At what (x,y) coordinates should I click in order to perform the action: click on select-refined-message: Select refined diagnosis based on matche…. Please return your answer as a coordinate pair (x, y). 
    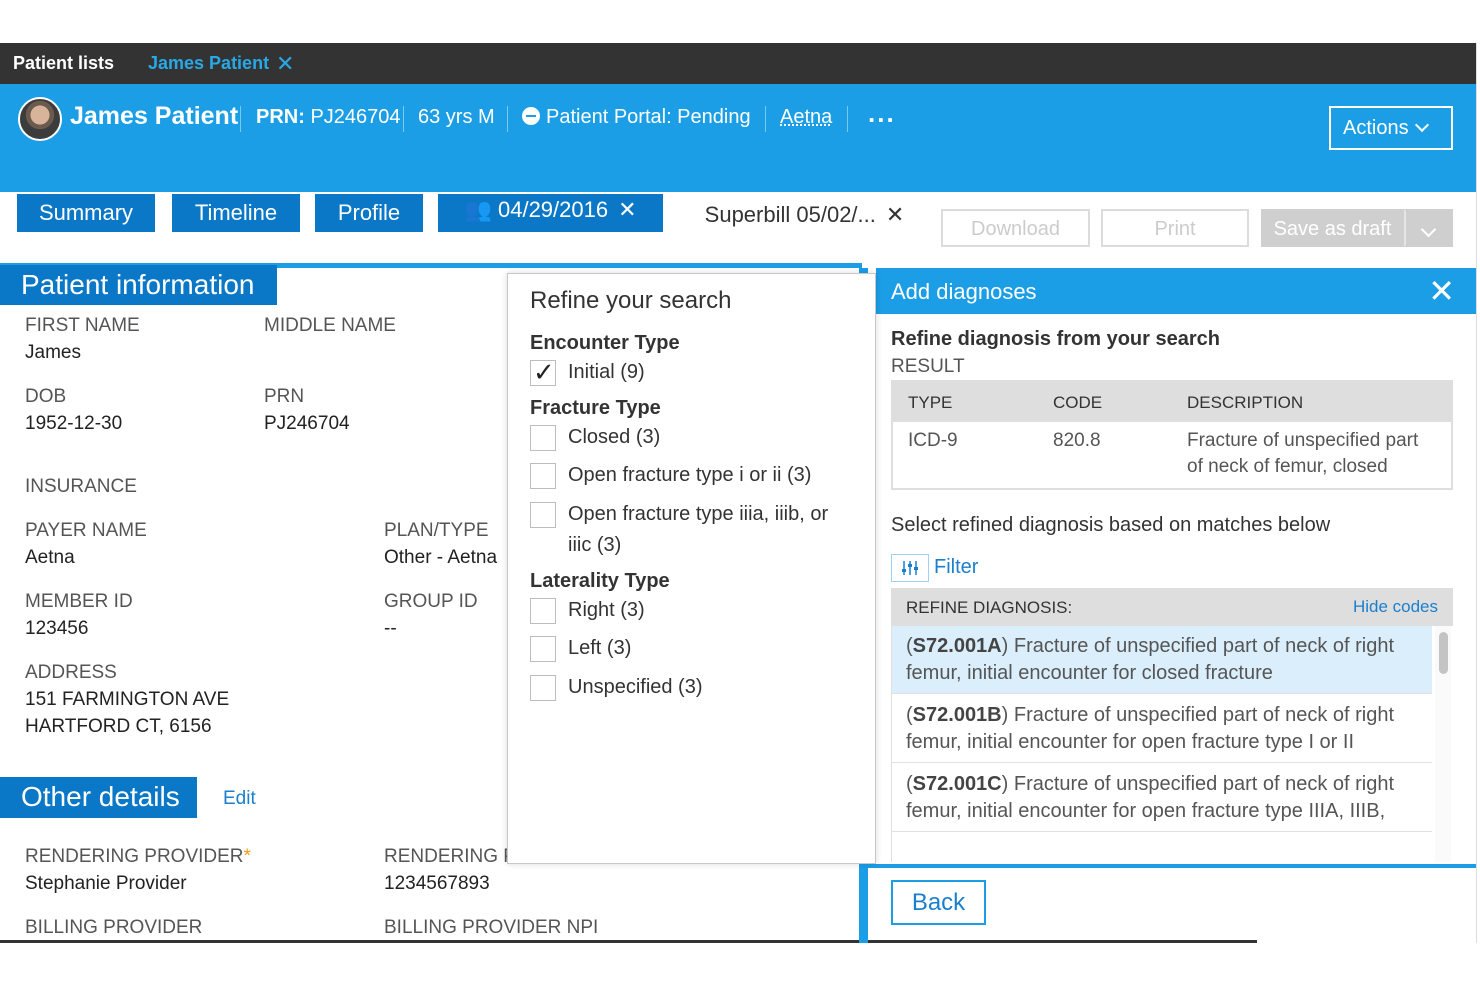
    Looking at the image, I should click on (1111, 525).